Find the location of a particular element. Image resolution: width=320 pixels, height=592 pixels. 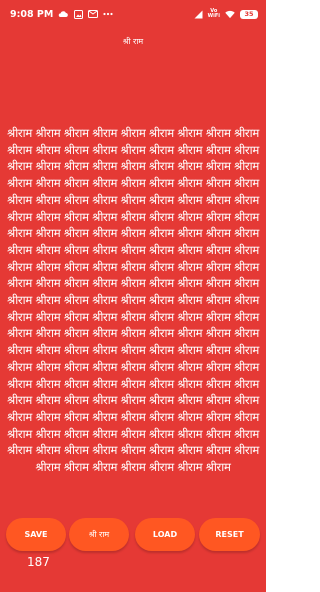

status-left: 9:08 PM is located at coordinates (61, 14).